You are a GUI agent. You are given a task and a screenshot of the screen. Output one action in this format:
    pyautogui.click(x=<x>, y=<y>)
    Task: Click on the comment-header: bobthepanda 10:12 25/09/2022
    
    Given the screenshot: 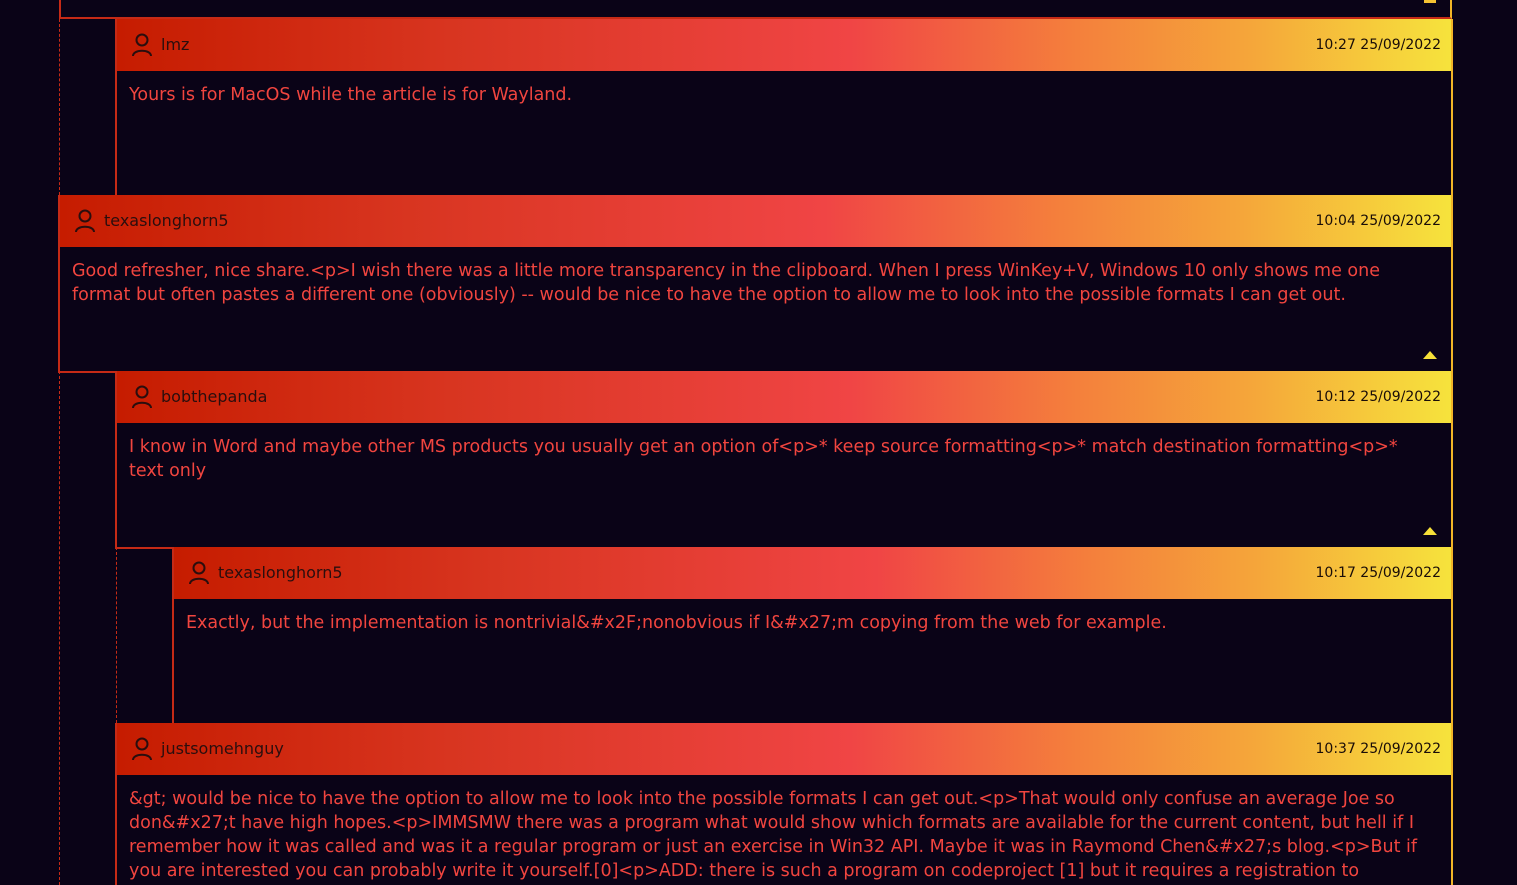 What is the action you would take?
    pyautogui.click(x=784, y=397)
    